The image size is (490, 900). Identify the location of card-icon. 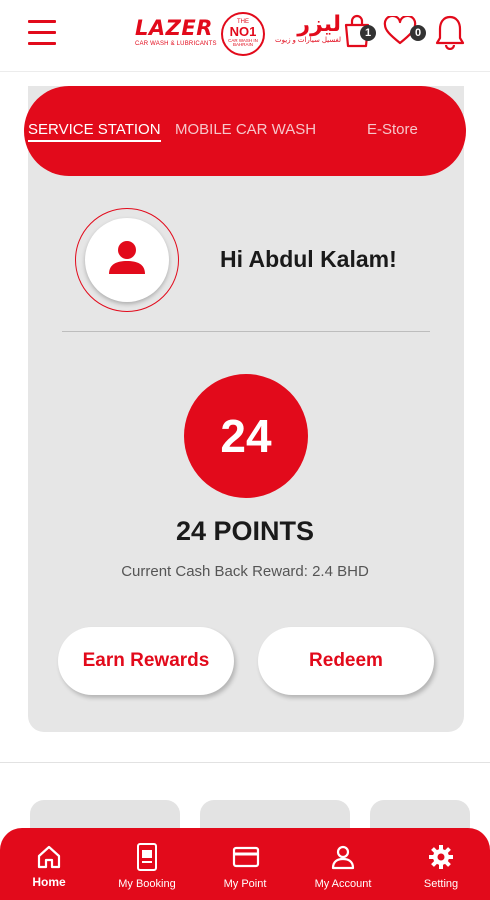
(246, 857).